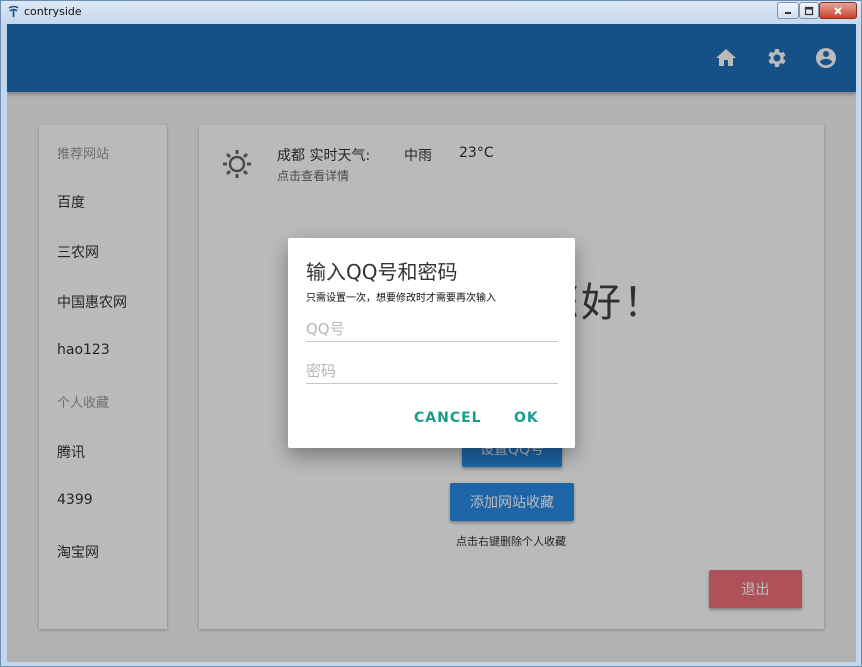 This screenshot has height=667, width=862. I want to click on close-icon, so click(838, 10).